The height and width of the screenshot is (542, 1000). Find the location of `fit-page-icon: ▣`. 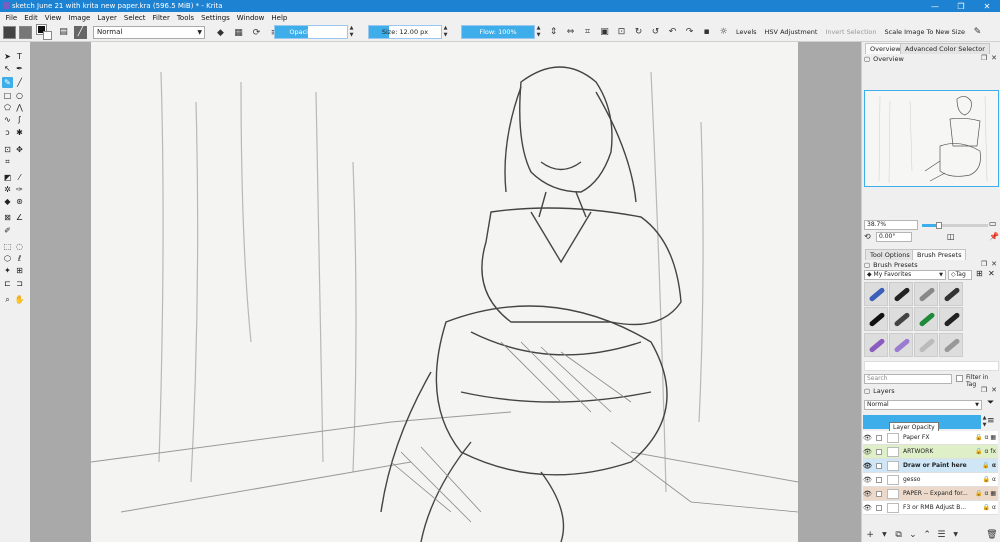

fit-page-icon: ▣ is located at coordinates (604, 32).